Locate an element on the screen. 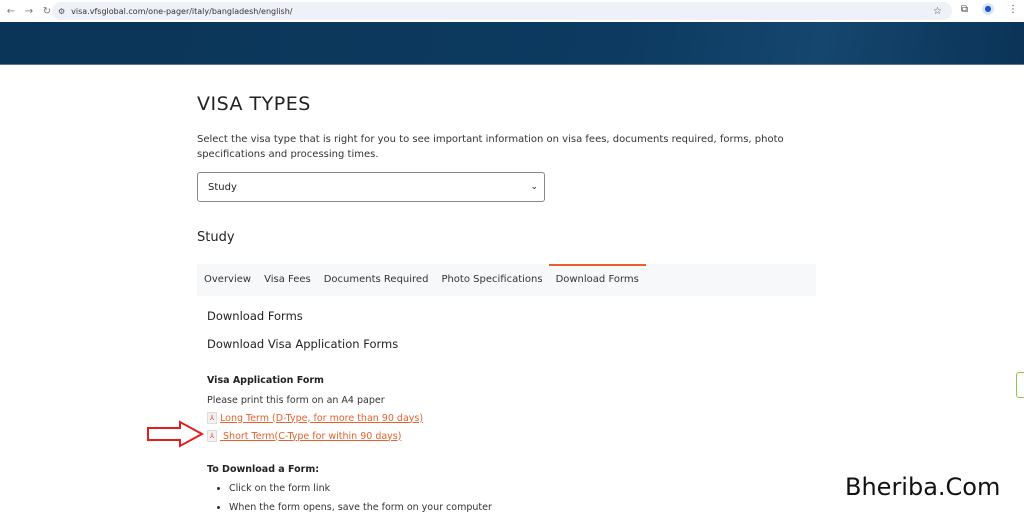  extensions-icon: ⧉ is located at coordinates (964, 9).